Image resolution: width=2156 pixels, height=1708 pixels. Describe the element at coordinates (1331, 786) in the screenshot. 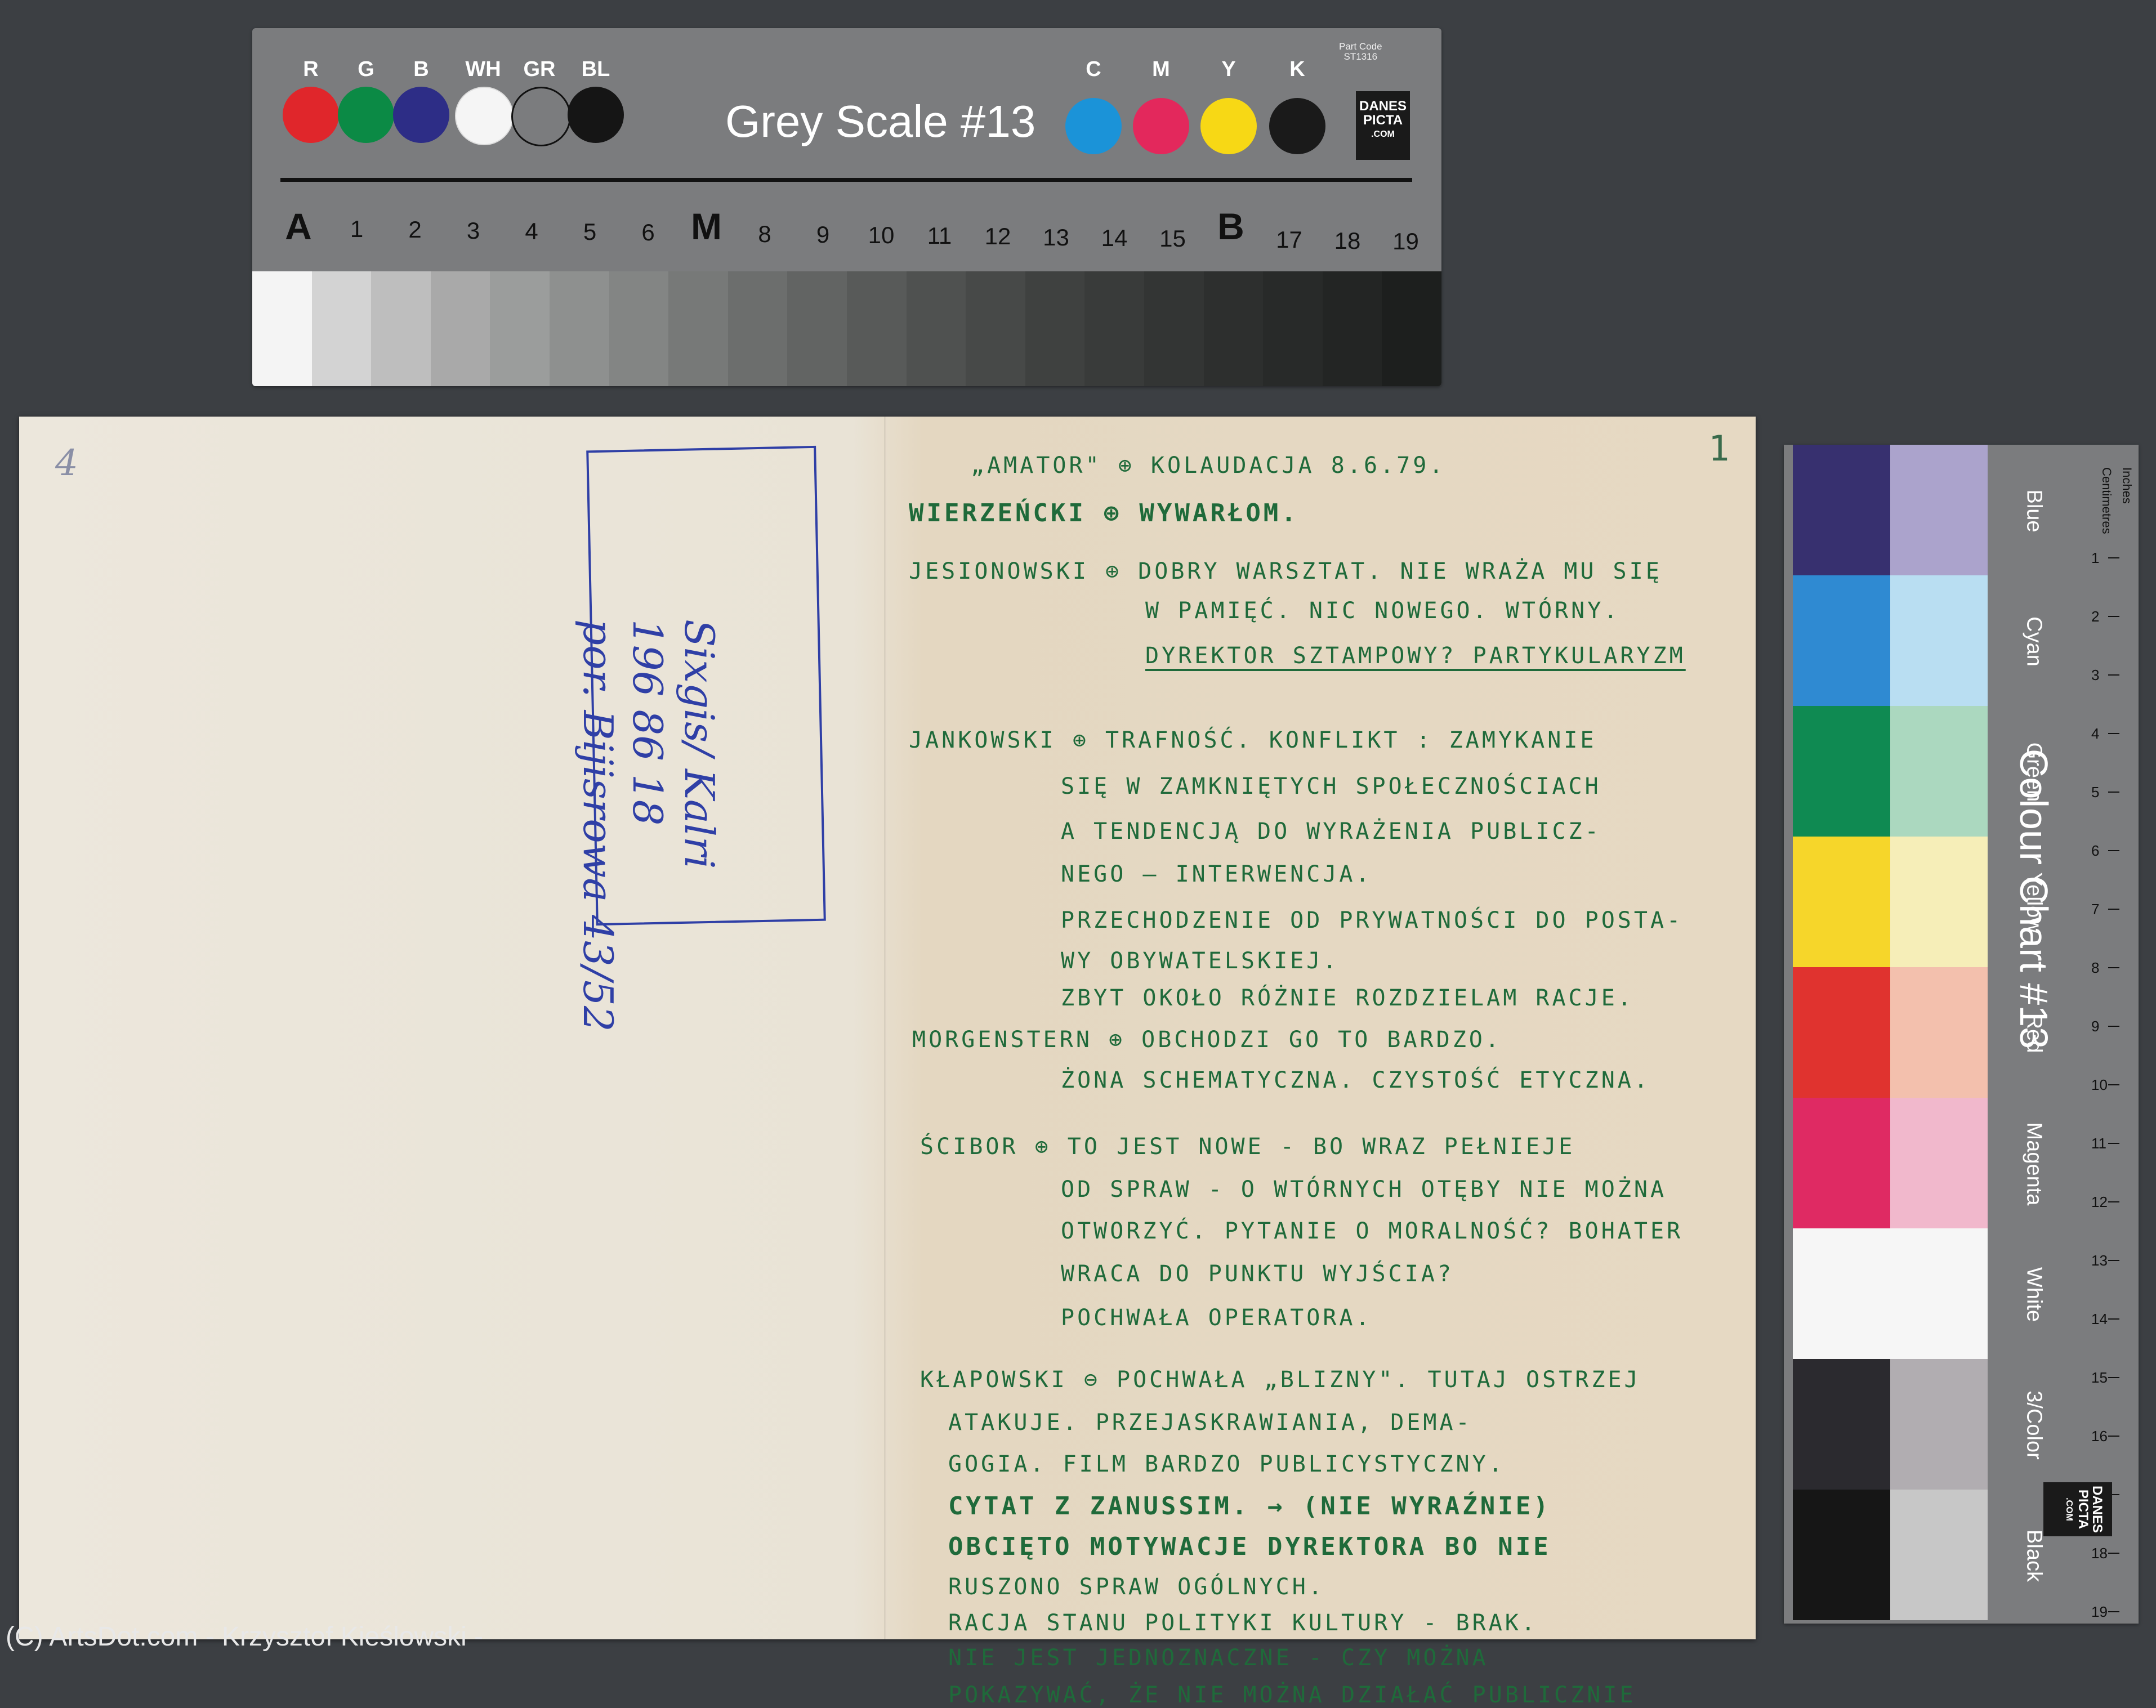

I see `note-line: SIĘ W ZAMKNIĘTYCH SPOŁECZNOŚCIACH` at that location.